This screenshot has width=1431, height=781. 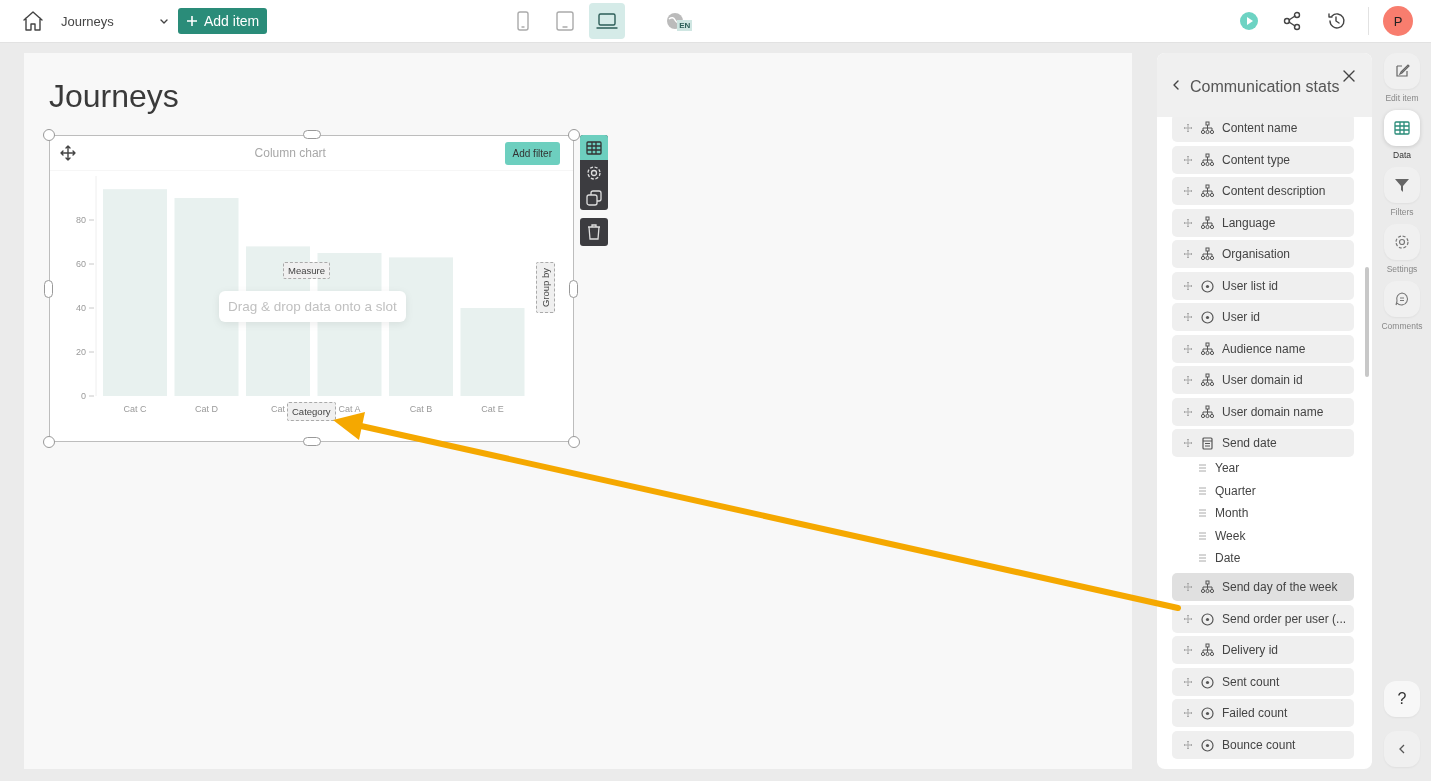 What do you see at coordinates (1402, 98) in the screenshot?
I see `rail-label: Edit item` at bounding box center [1402, 98].